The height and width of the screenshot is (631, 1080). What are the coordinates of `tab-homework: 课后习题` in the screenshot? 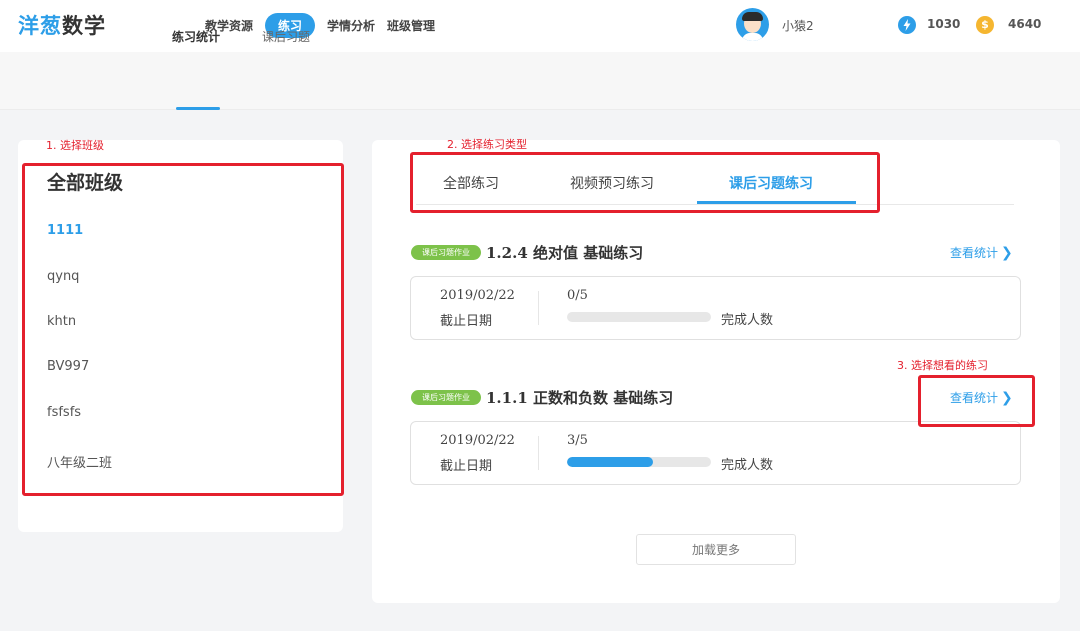 It's located at (286, 36).